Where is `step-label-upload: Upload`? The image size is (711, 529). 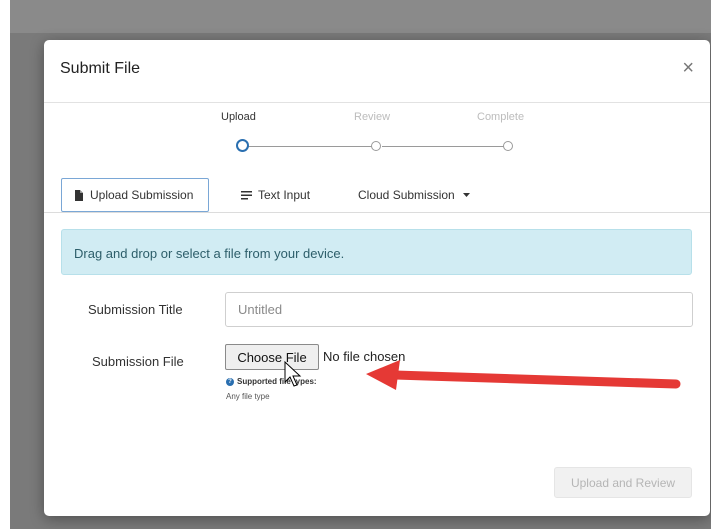 step-label-upload: Upload is located at coordinates (238, 117).